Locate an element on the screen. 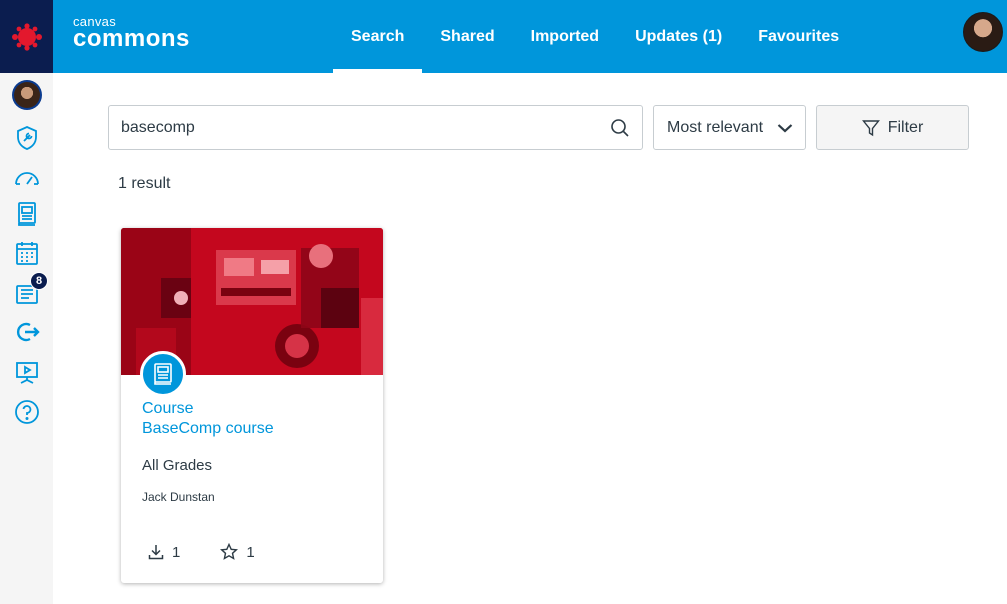  brand-big-text: commons is located at coordinates (131, 38).